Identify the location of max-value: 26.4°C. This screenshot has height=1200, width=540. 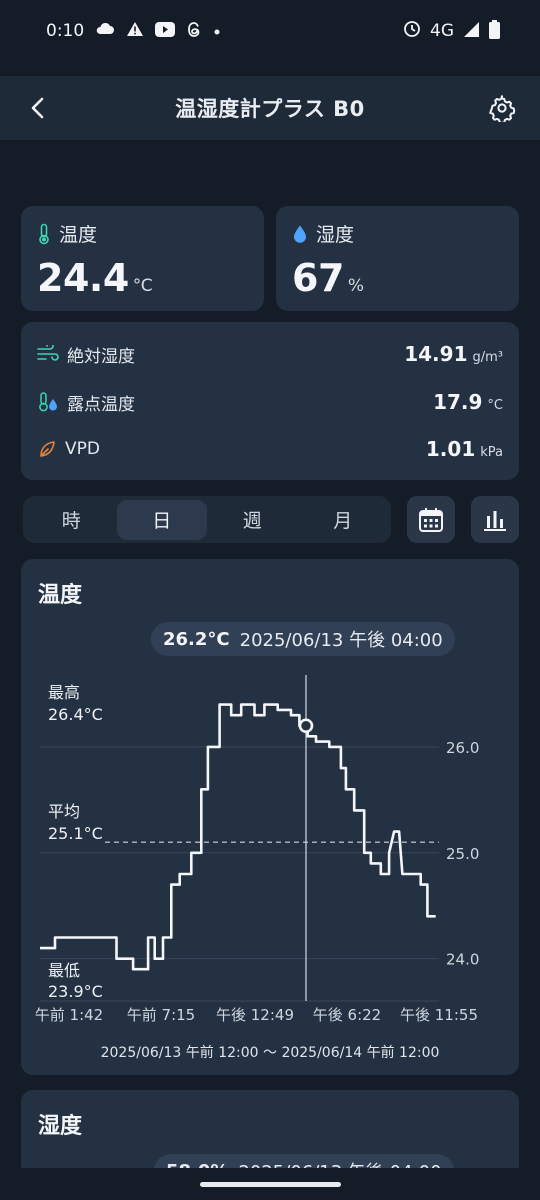
(75, 714).